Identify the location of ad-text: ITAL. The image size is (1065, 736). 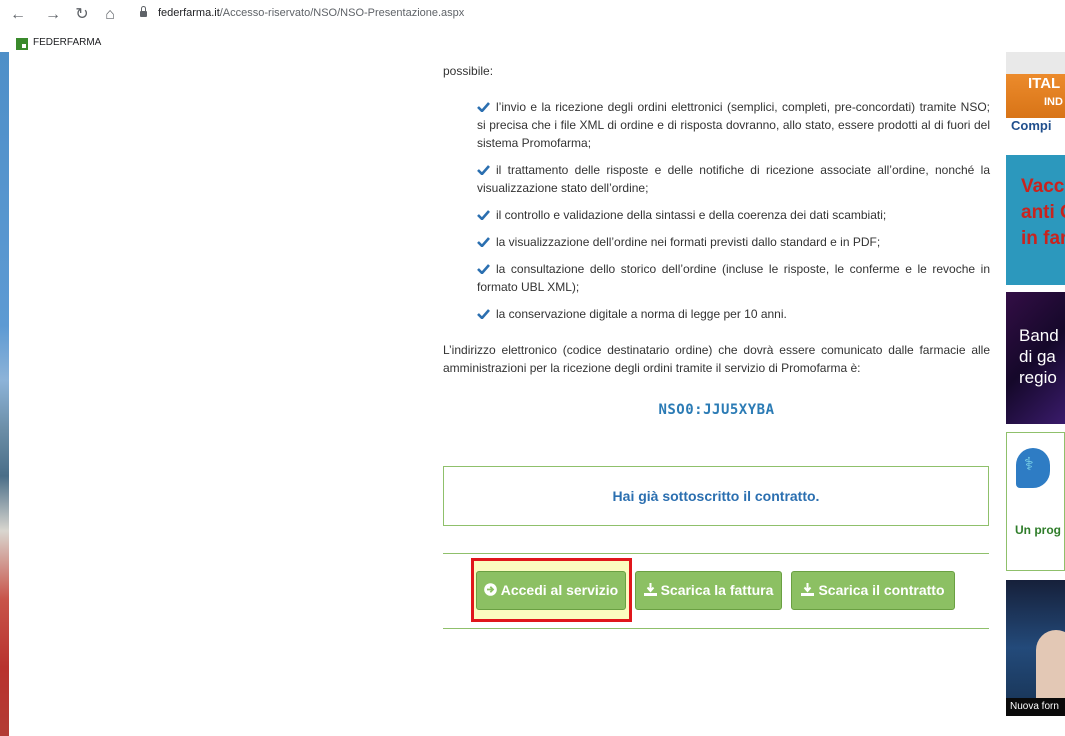
(1044, 83).